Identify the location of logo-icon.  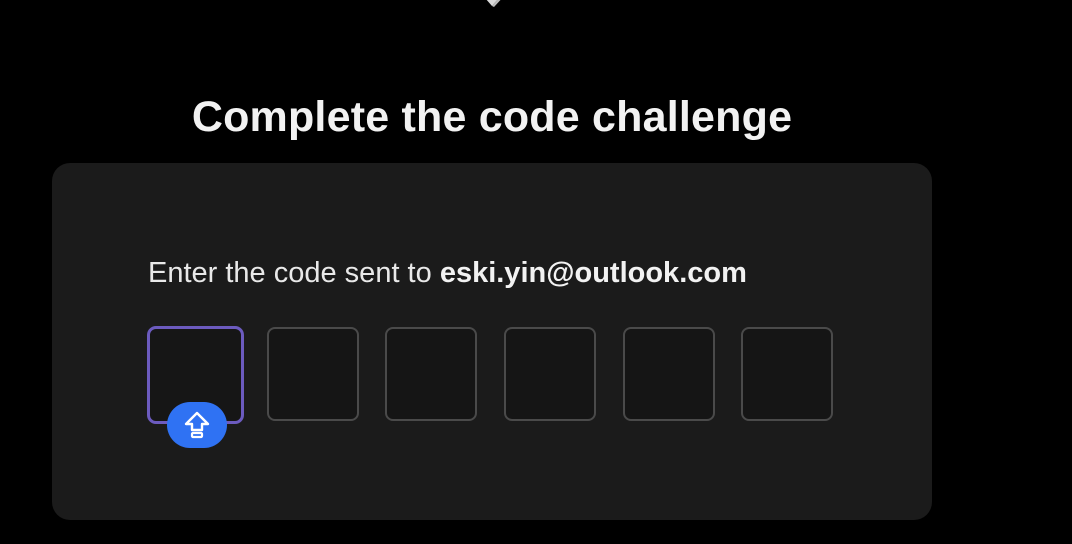
(493, 3).